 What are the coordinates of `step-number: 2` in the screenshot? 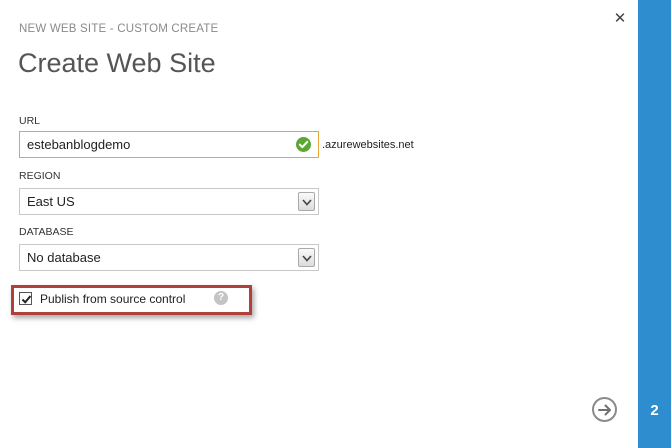 It's located at (654, 410).